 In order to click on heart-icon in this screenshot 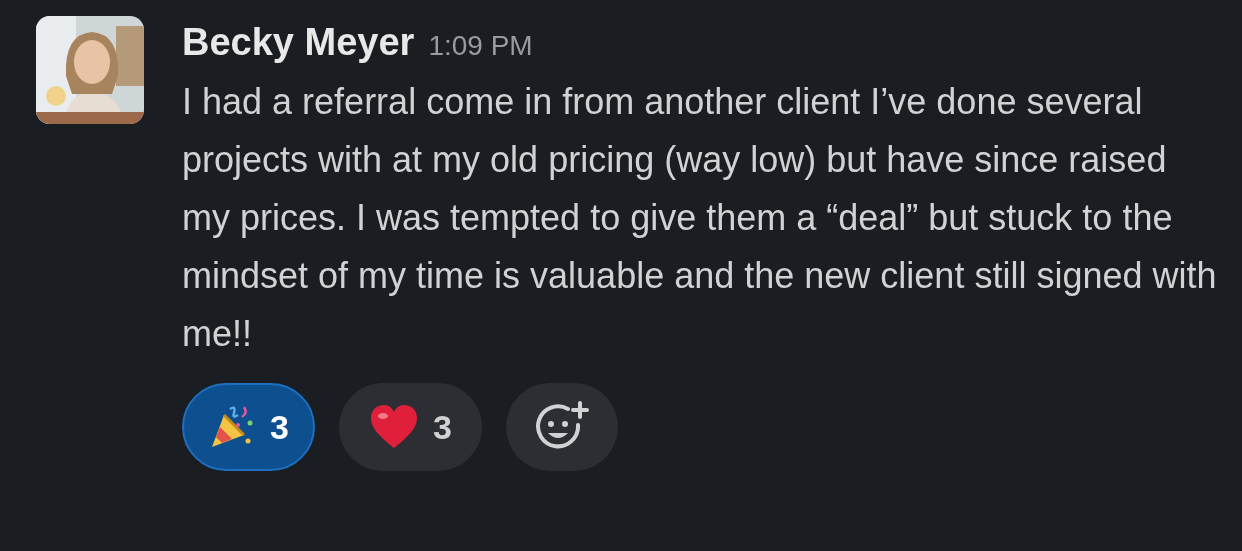, I will do `click(393, 427)`.